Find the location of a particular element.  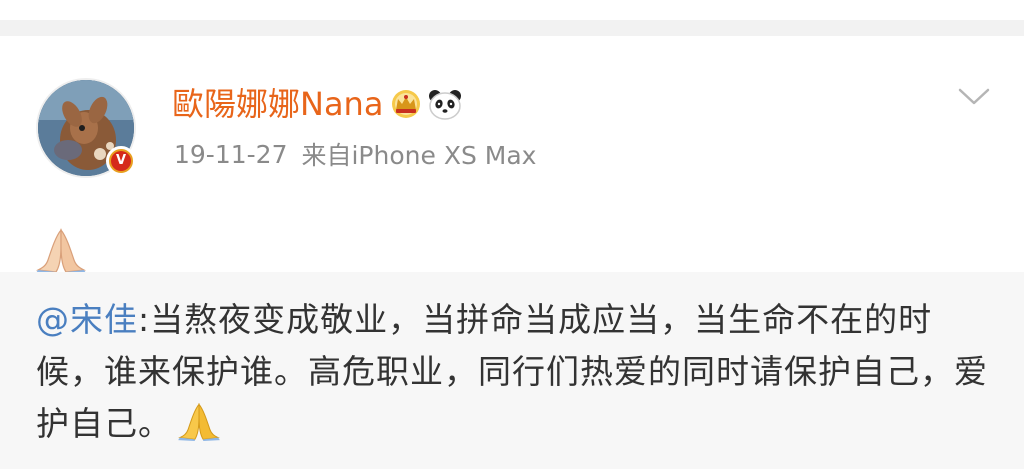

crown-icon is located at coordinates (406, 104).